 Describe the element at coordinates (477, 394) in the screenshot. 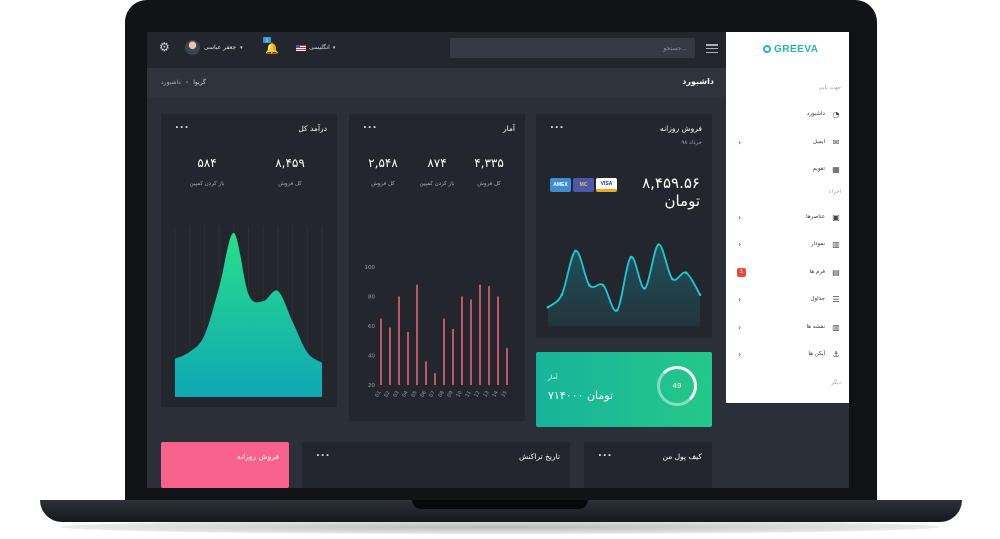

I see `x-tick-label: 12` at that location.